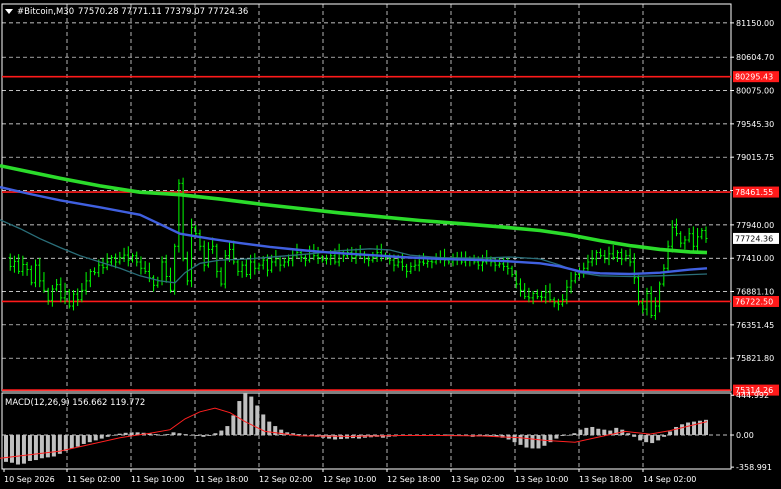 Image resolution: width=781 pixels, height=489 pixels. What do you see at coordinates (755, 91) in the screenshot?
I see `price-tick-label: 80075.00` at bounding box center [755, 91].